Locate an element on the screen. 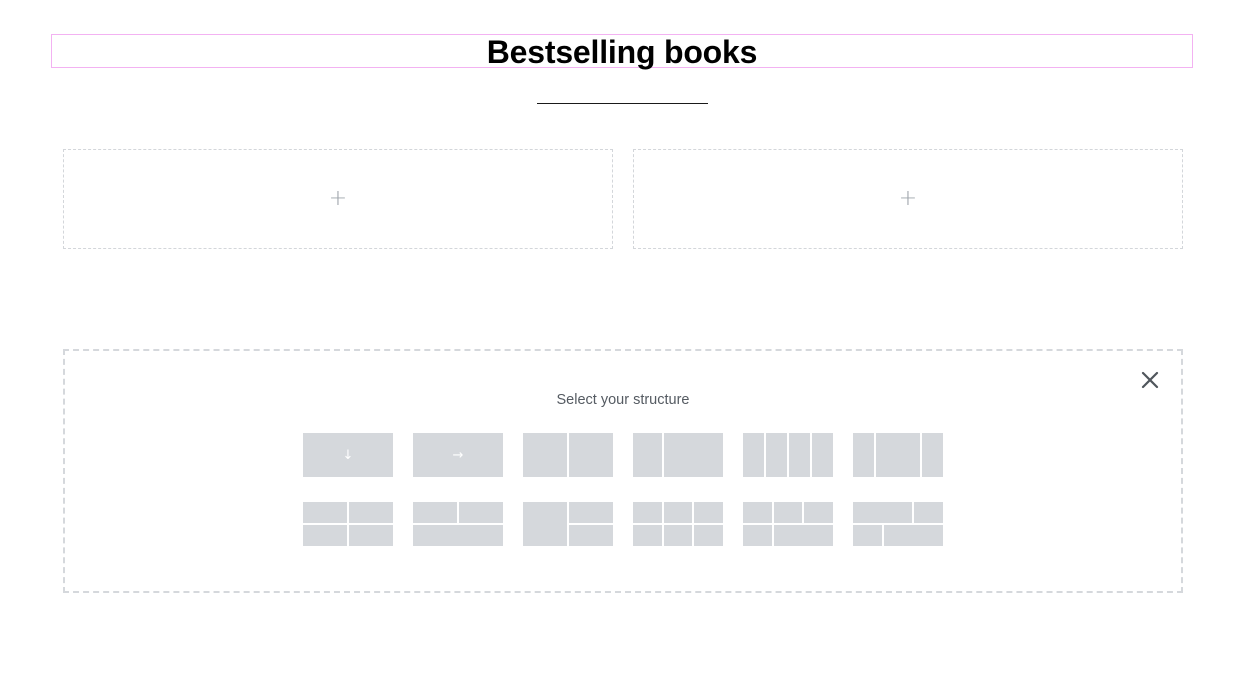  arrow-down-icon: ↓ is located at coordinates (348, 455).